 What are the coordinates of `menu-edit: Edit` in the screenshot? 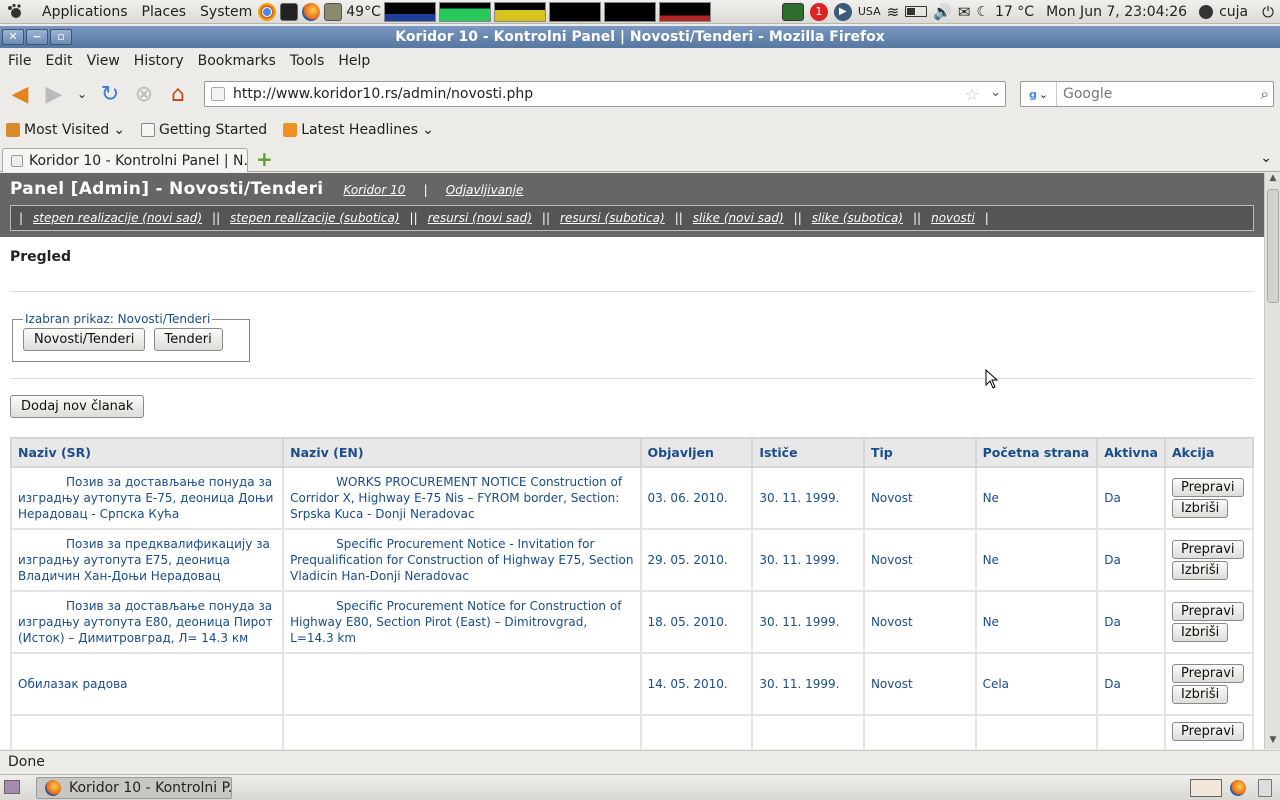 It's located at (58, 61).